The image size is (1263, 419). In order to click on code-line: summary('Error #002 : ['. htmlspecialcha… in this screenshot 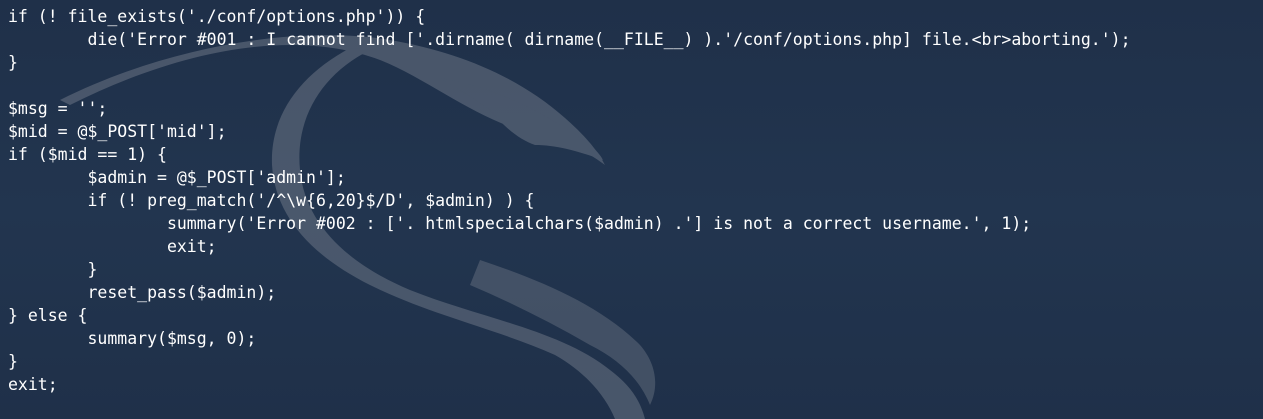, I will do `click(520, 223)`.